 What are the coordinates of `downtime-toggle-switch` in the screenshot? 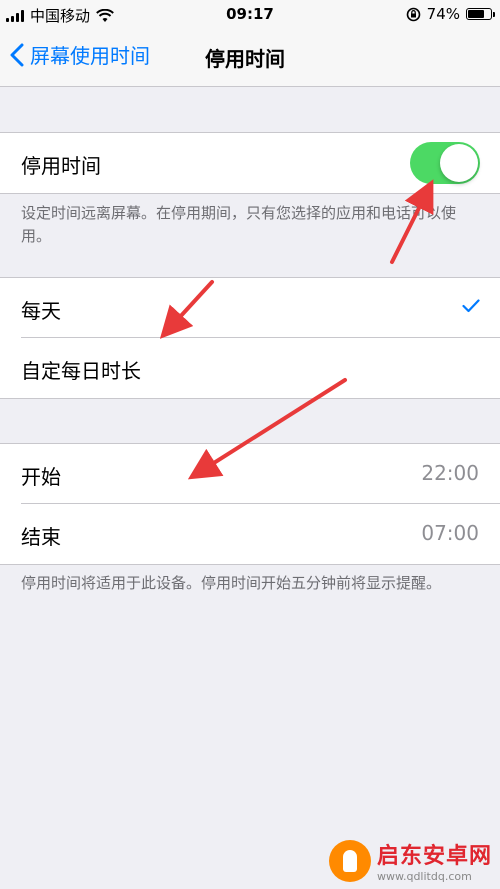 It's located at (445, 163).